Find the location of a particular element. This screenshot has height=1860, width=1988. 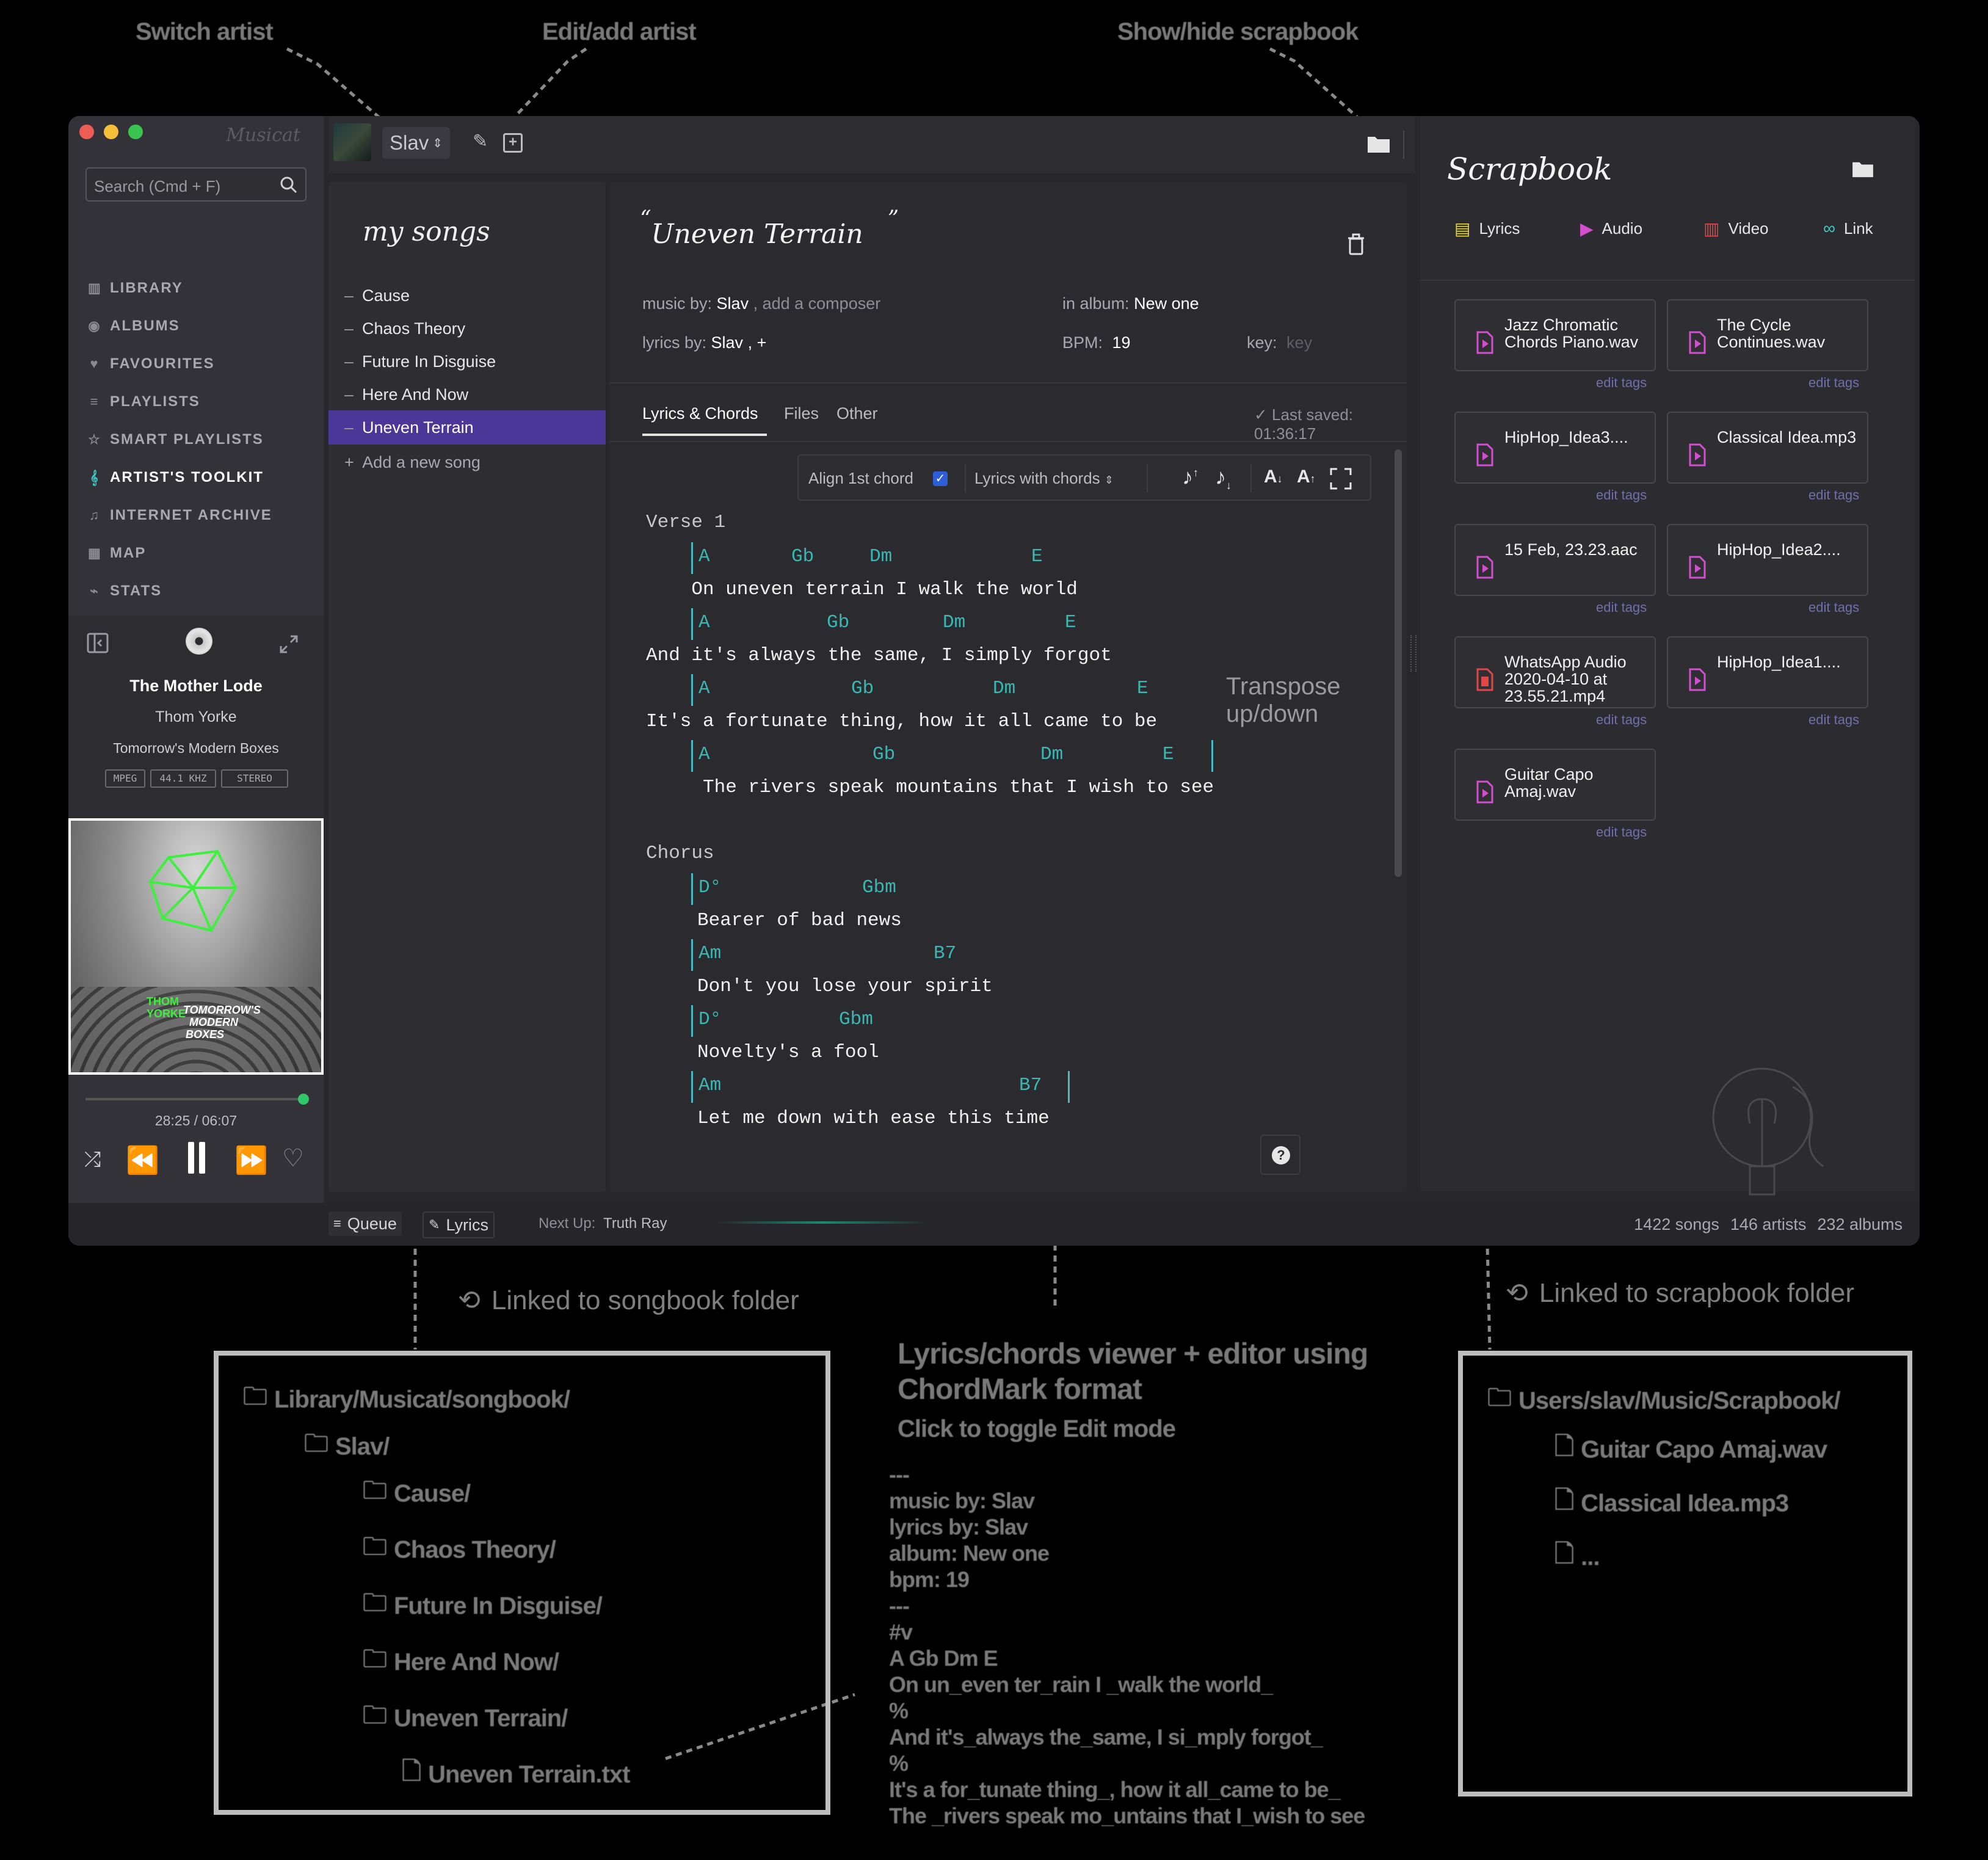

album-value: New one is located at coordinates (1166, 303).